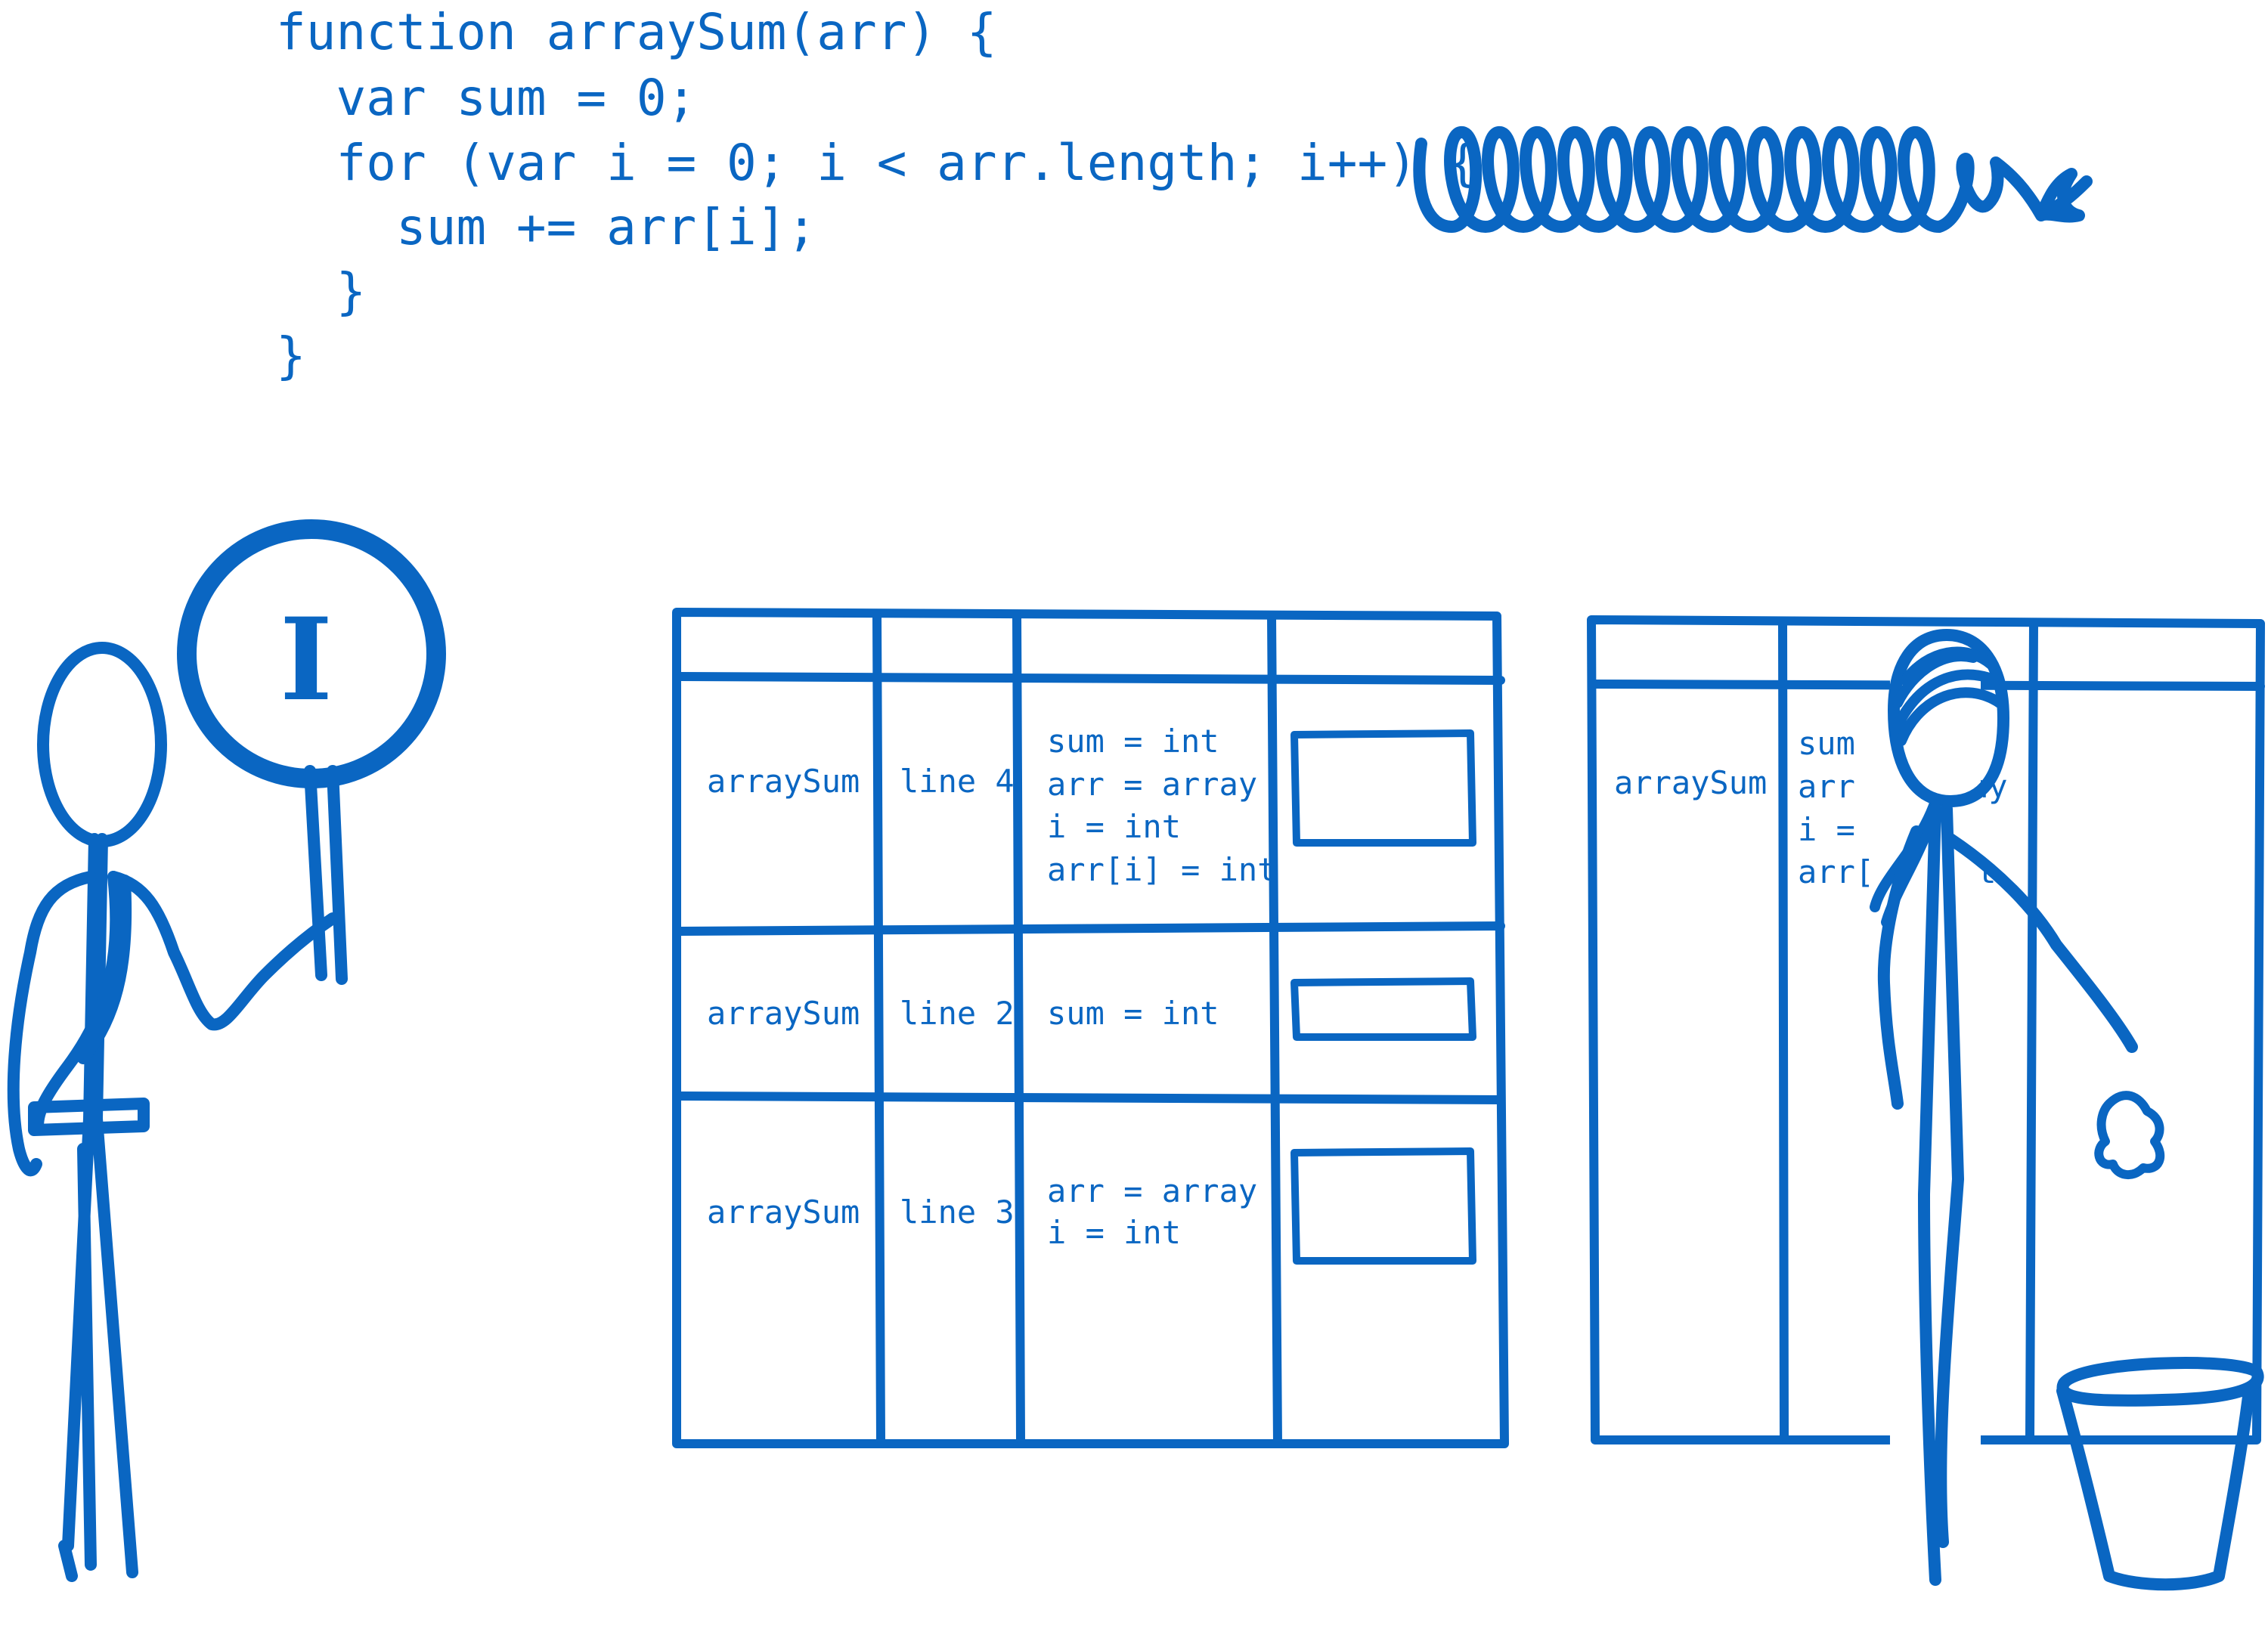 Image resolution: width=2268 pixels, height=1638 pixels. Describe the element at coordinates (311, 752) in the screenshot. I see `sign: I` at that location.